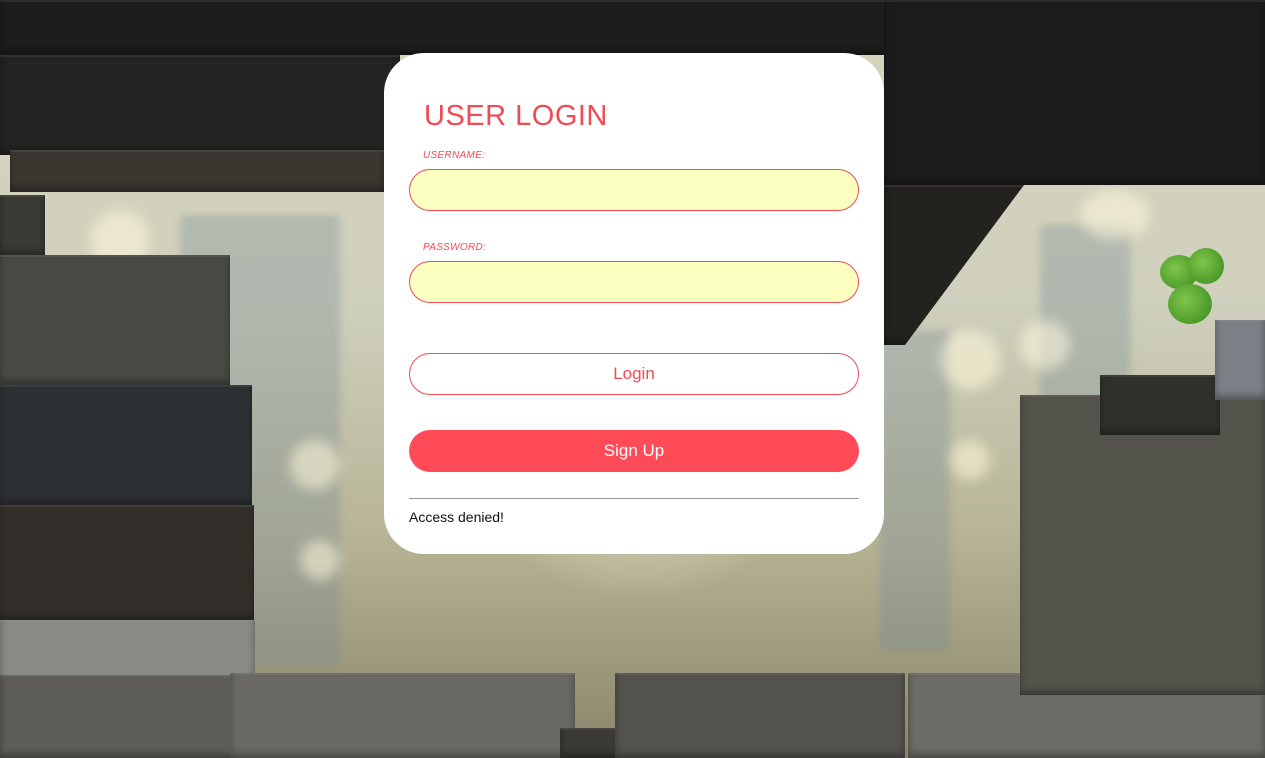 The image size is (1265, 758). Describe the element at coordinates (915, 490) in the screenshot. I see `background-building` at that location.